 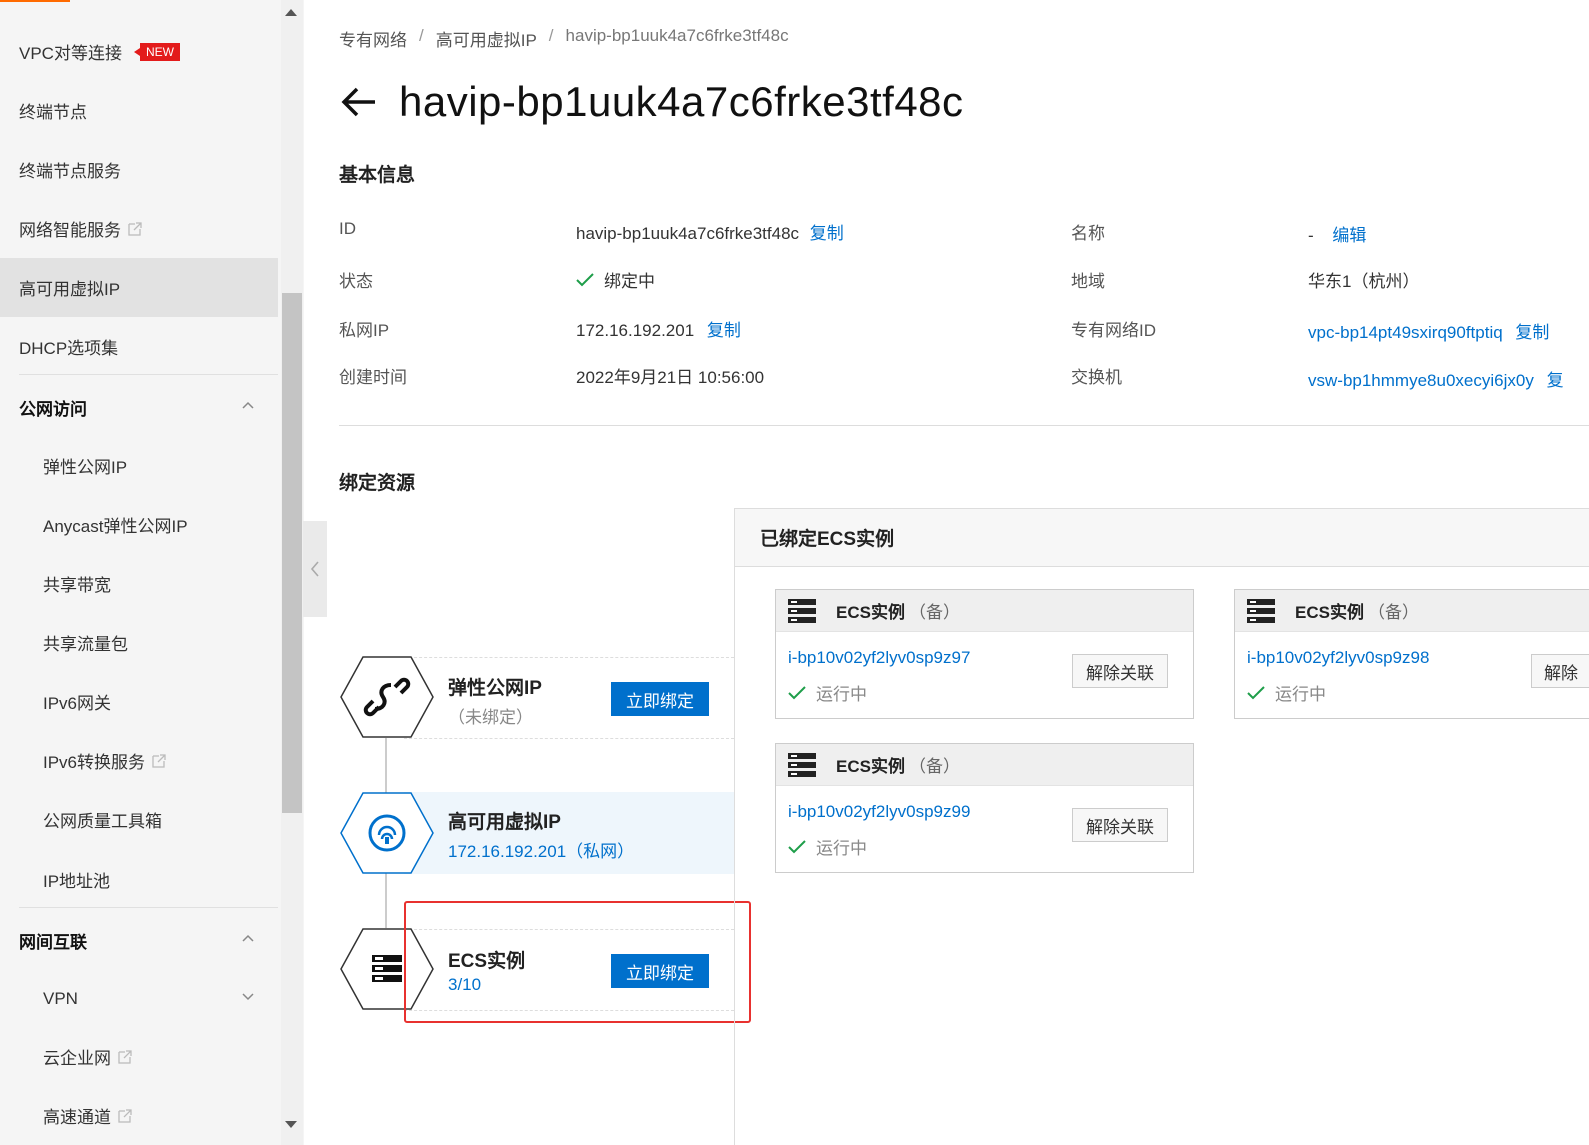 I want to click on sidebar-item-network-quality: 公网质量工具箱, so click(x=139, y=819).